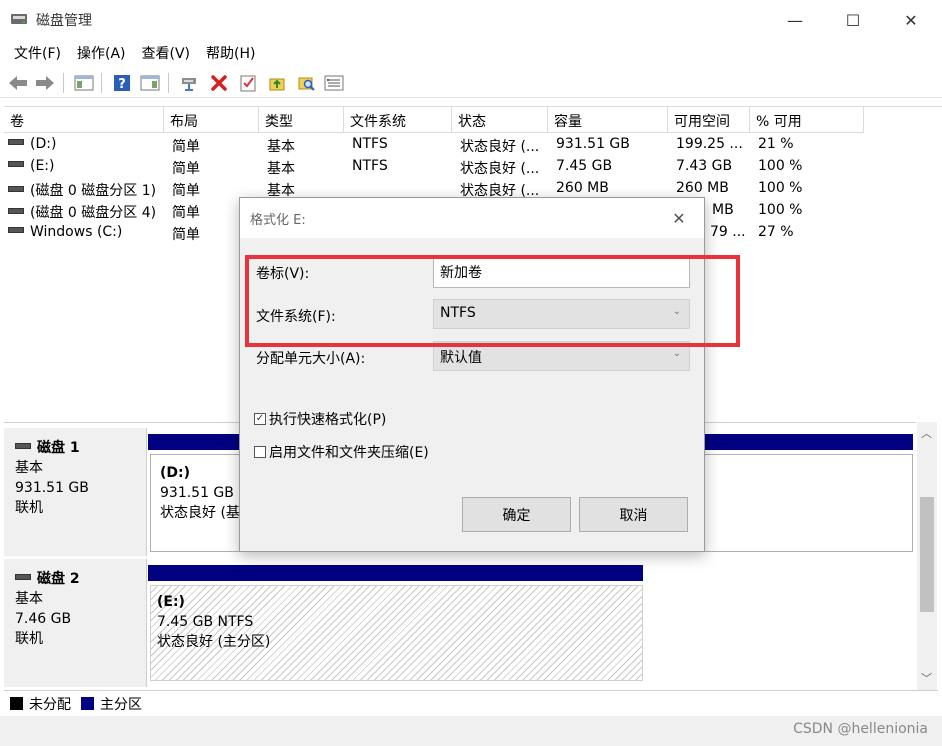 This screenshot has width=942, height=746. What do you see at coordinates (75, 623) in the screenshot?
I see `disk-2-label: 磁盘 2 基本 7.46 GB 联机` at bounding box center [75, 623].